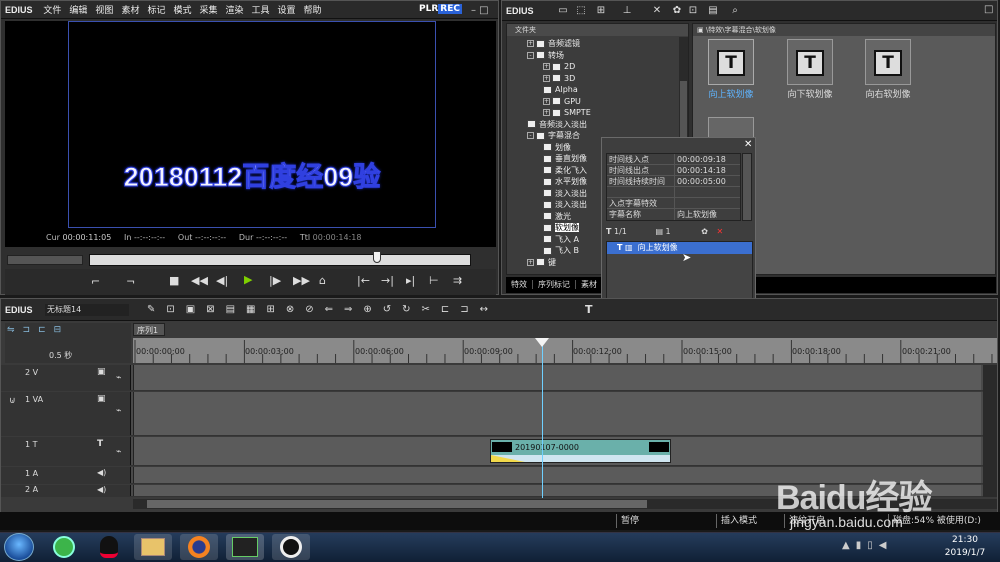 The height and width of the screenshot is (562, 1000). What do you see at coordinates (66, 377) in the screenshot?
I see `track-header: 2 V ▣ ⌁` at bounding box center [66, 377].